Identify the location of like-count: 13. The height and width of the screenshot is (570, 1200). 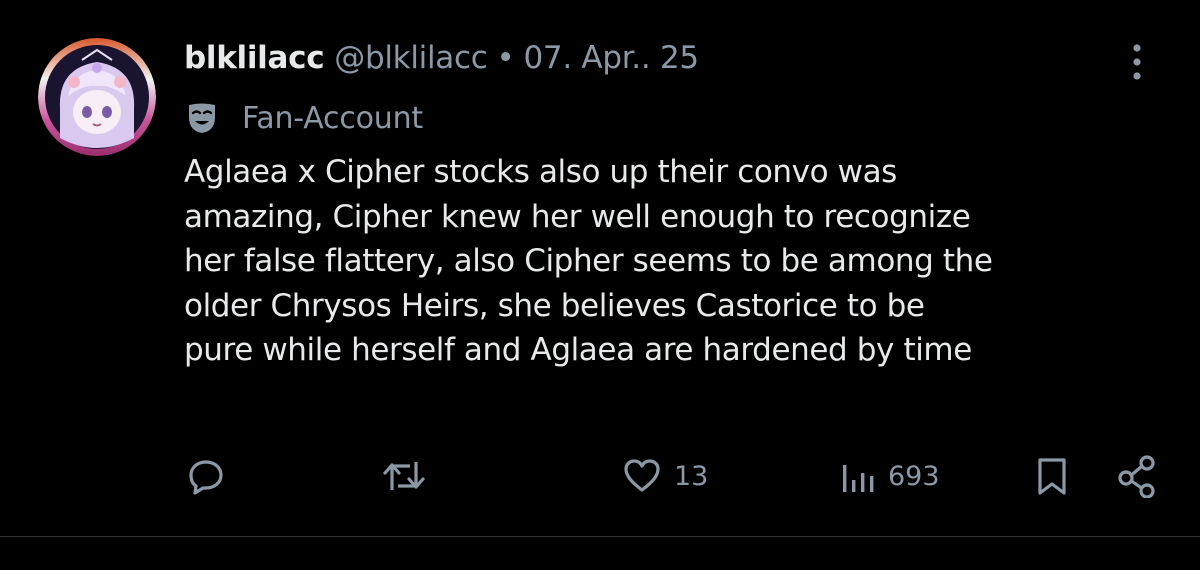
(691, 476).